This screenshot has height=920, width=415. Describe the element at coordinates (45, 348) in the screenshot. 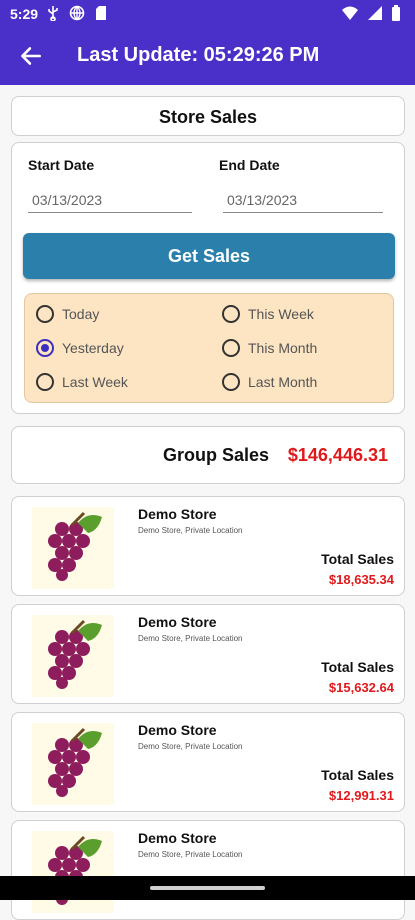

I see `radio-selected-icon` at that location.